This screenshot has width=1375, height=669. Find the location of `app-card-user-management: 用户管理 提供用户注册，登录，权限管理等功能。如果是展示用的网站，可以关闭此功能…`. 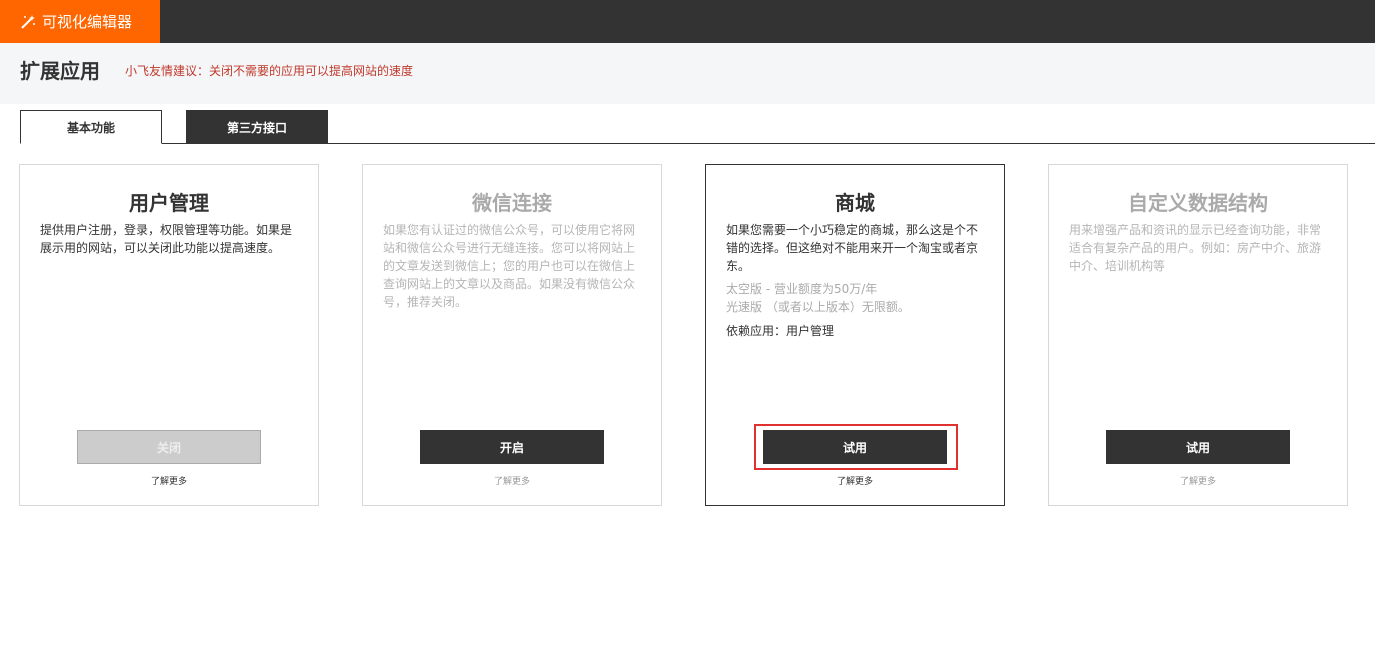

app-card-user-management: 用户管理 提供用户注册，登录，权限管理等功能。如果是展示用的网站，可以关闭此功能… is located at coordinates (169, 335).